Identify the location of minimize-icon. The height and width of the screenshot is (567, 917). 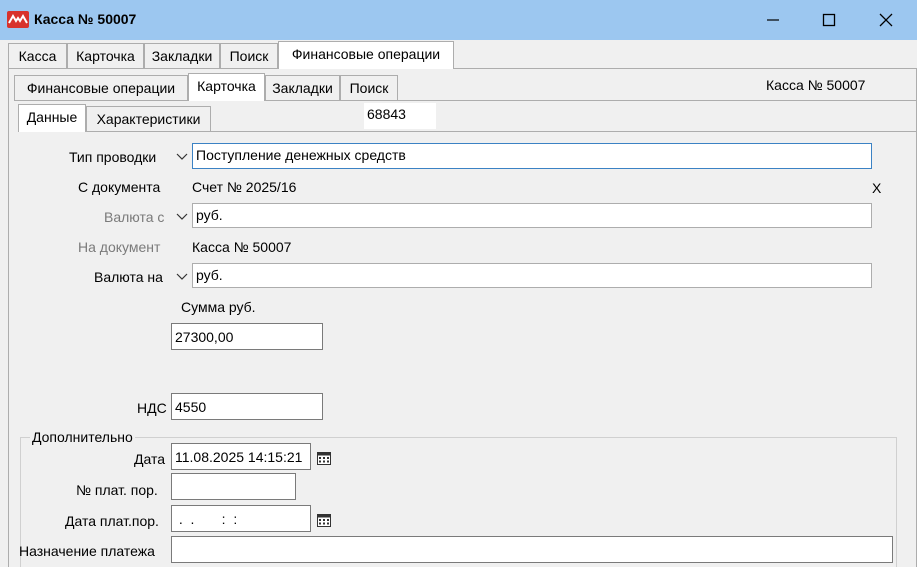
(773, 20).